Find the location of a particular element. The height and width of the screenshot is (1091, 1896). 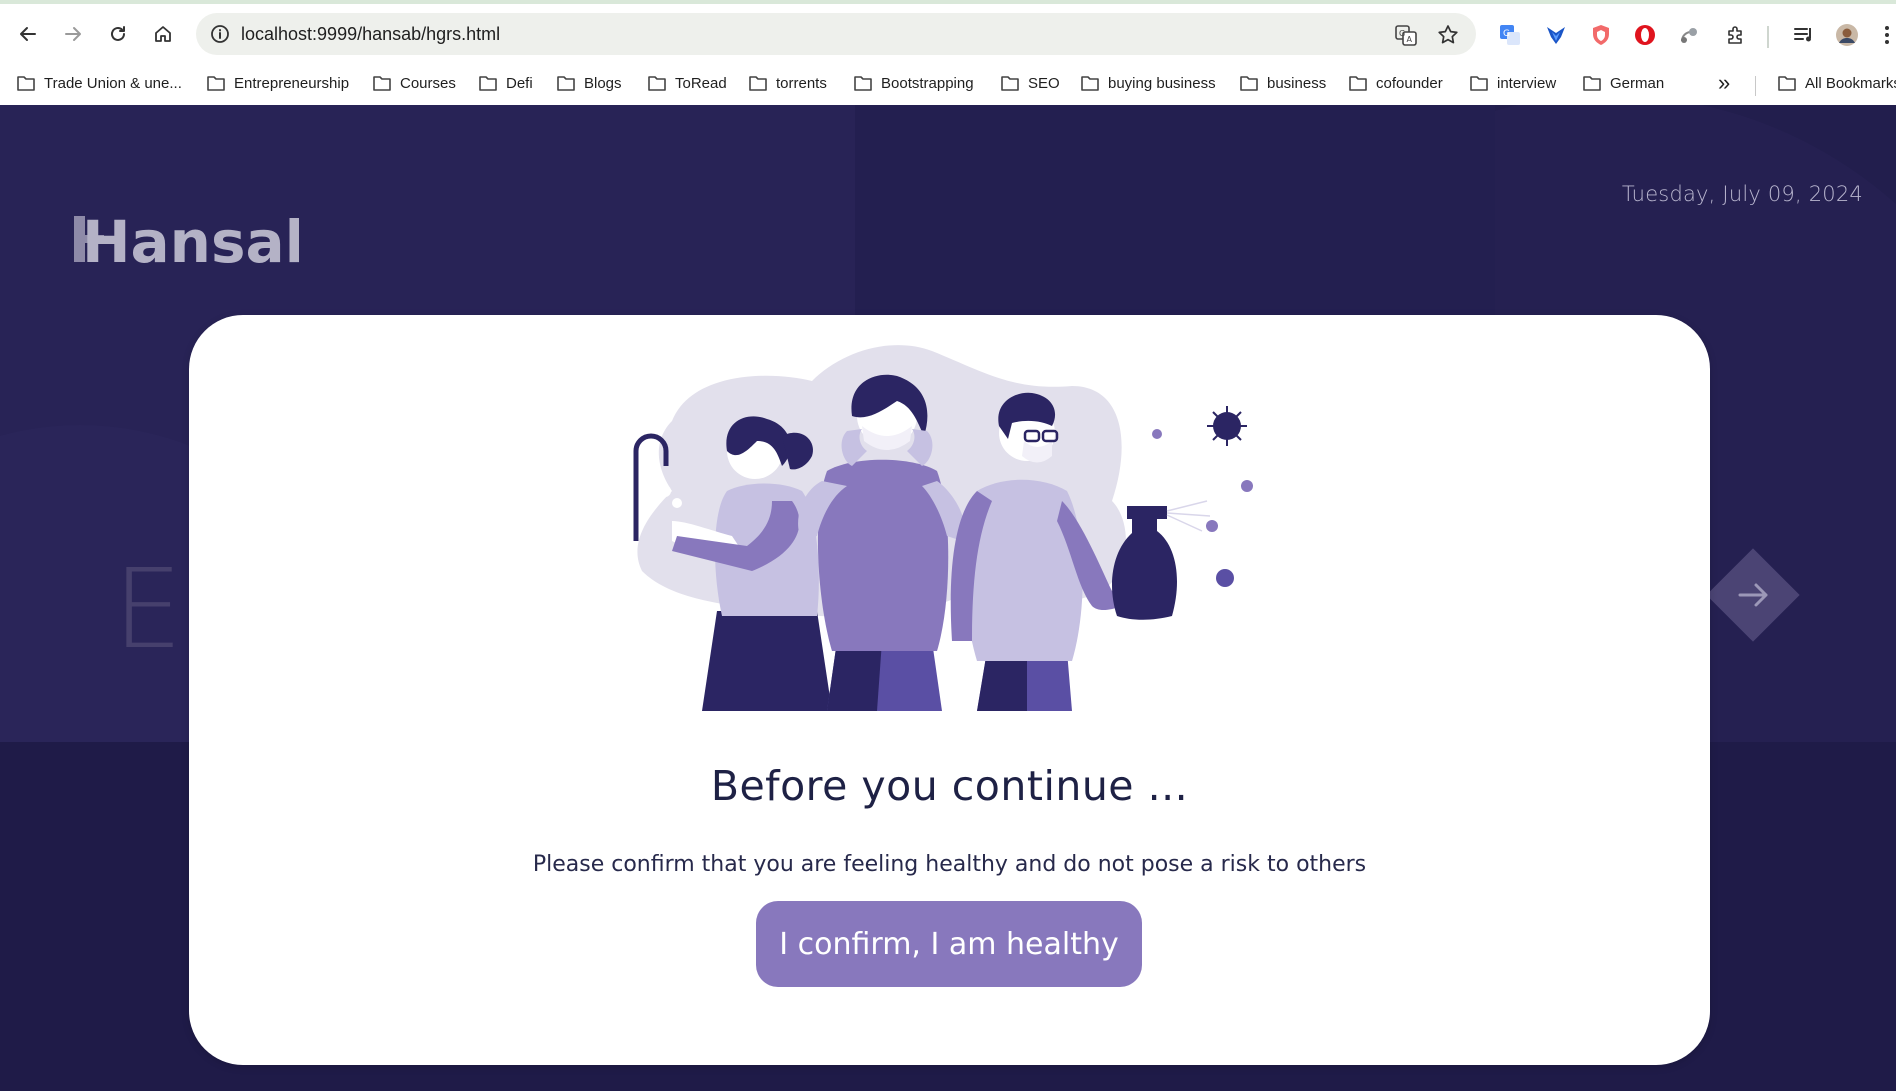

bookmark-label: Blogs is located at coordinates (603, 83).